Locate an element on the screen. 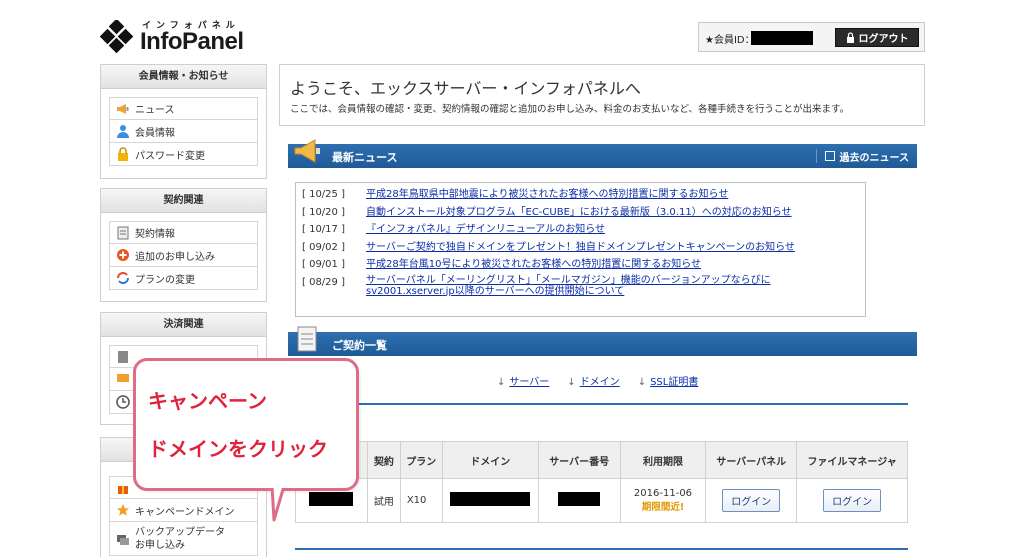  infopanel-logo: インフォパネル InfoPanel is located at coordinates (180, 36).